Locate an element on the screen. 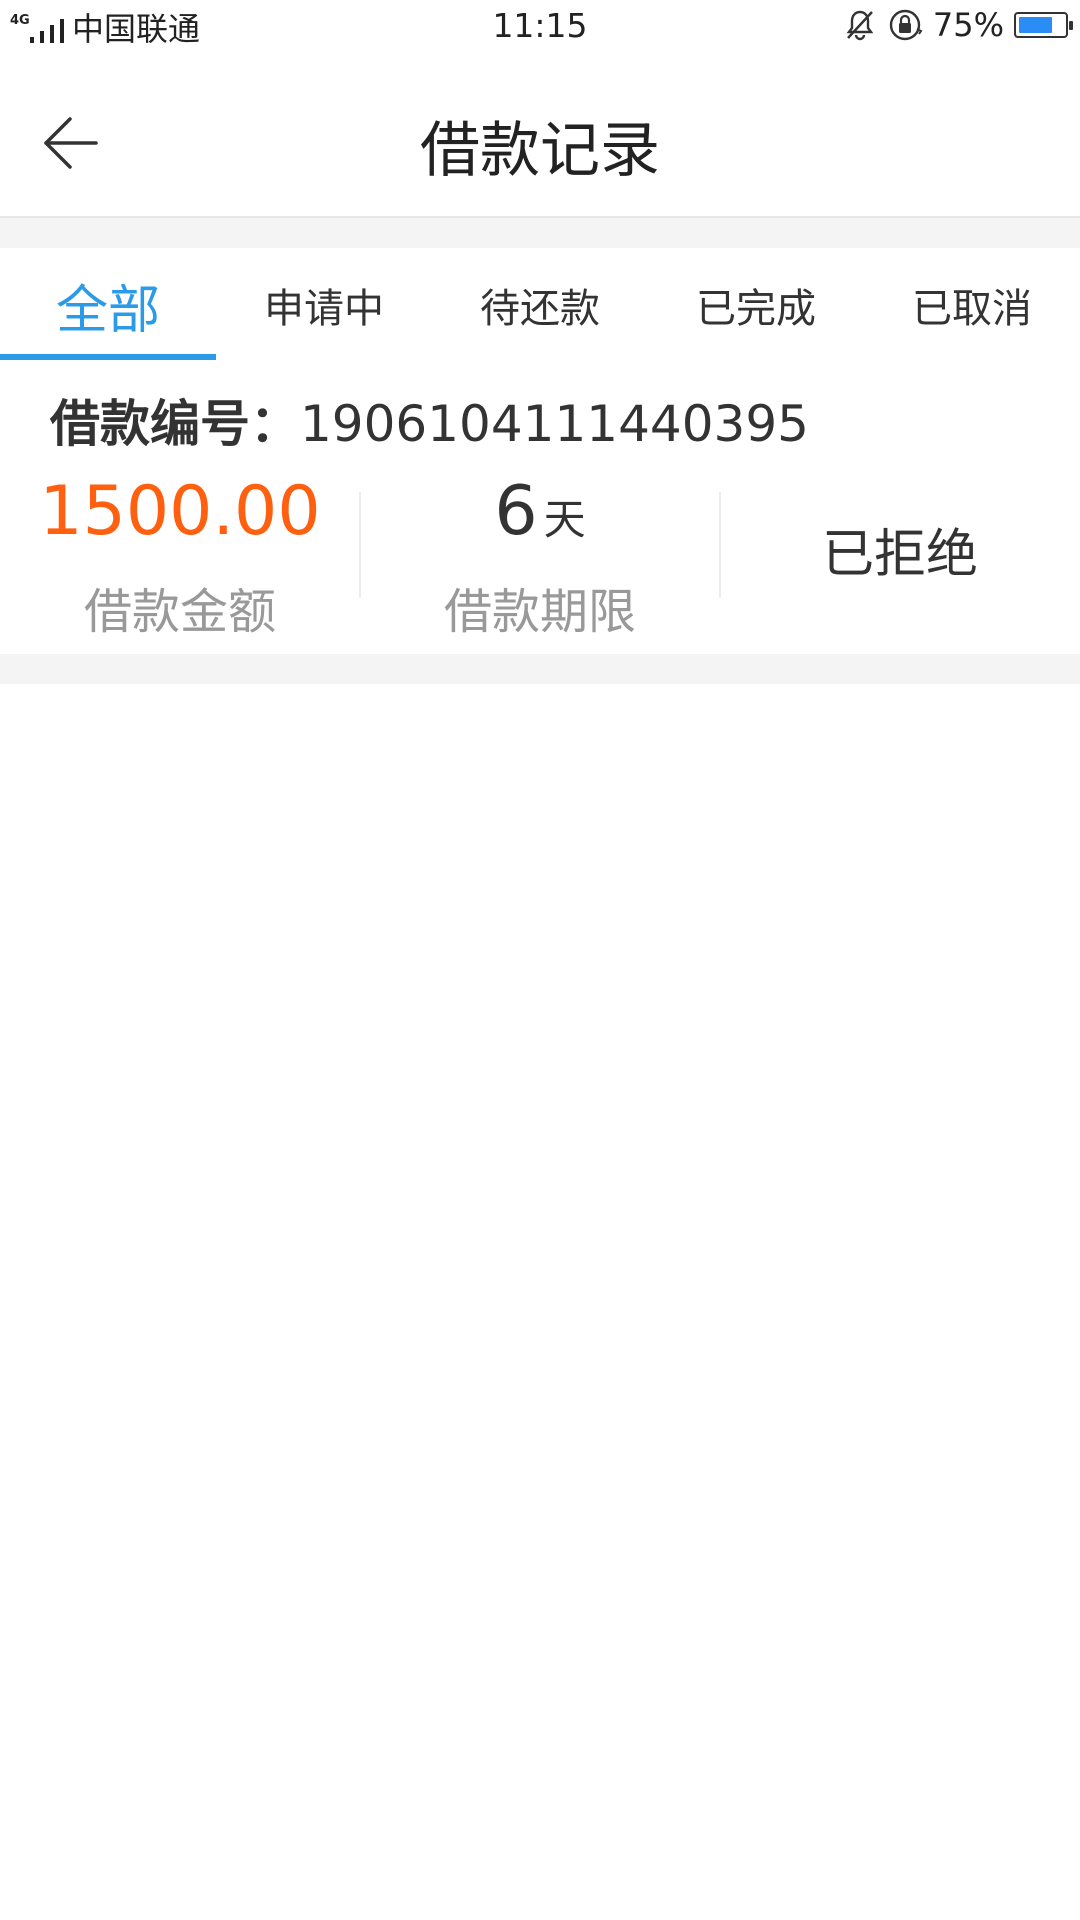 The image size is (1080, 1920). loan-amount-block: 1500.00 借款金额 is located at coordinates (180, 556).